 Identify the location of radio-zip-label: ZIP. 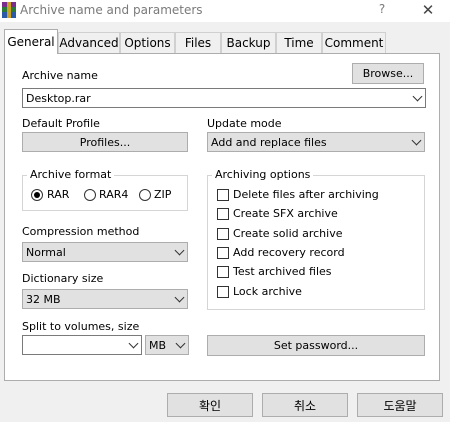
(163, 194).